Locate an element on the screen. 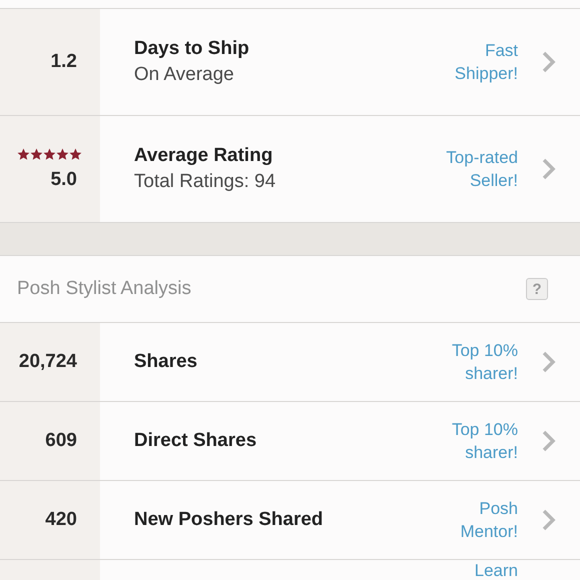 The height and width of the screenshot is (580, 580). stat-sublabel: On Average is located at coordinates (185, 75).